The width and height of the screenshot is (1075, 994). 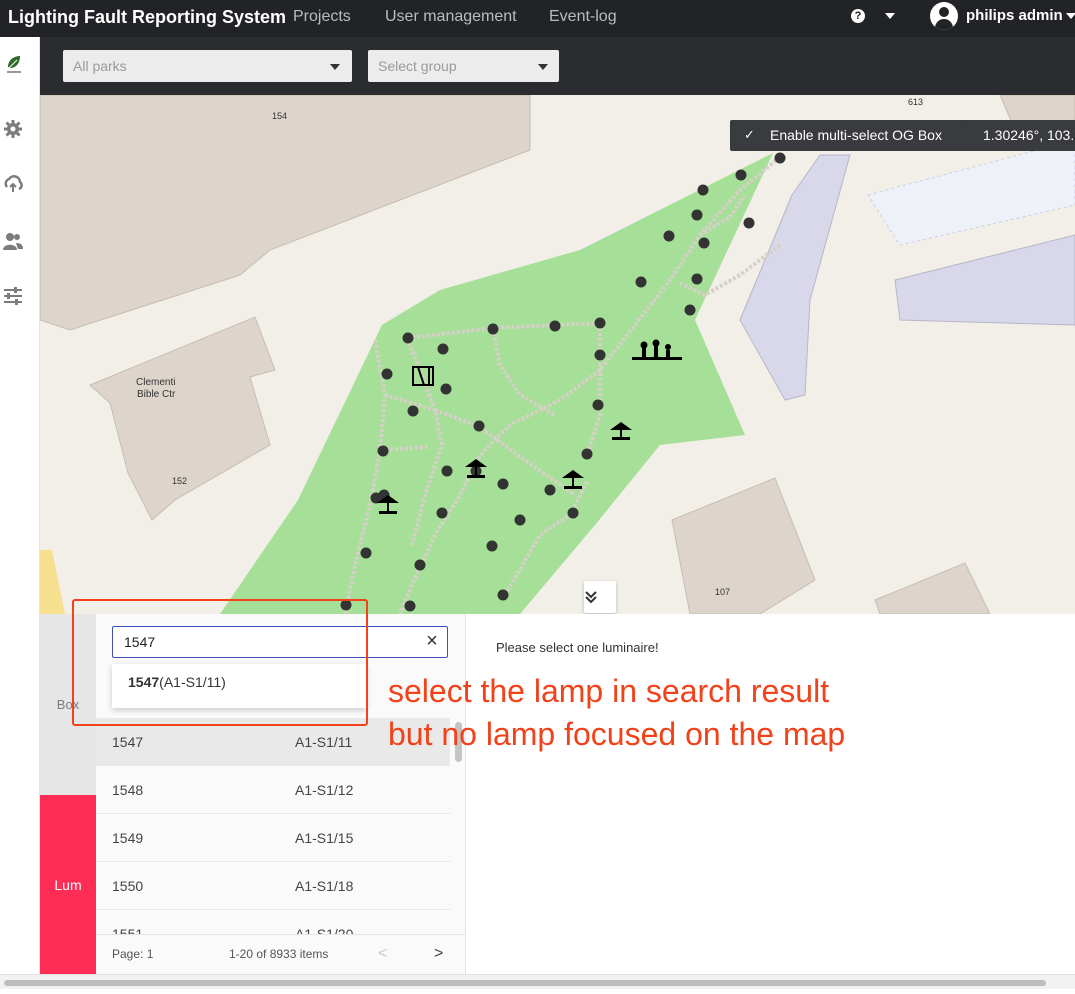 I want to click on scroll-thumb, so click(x=525, y=983).